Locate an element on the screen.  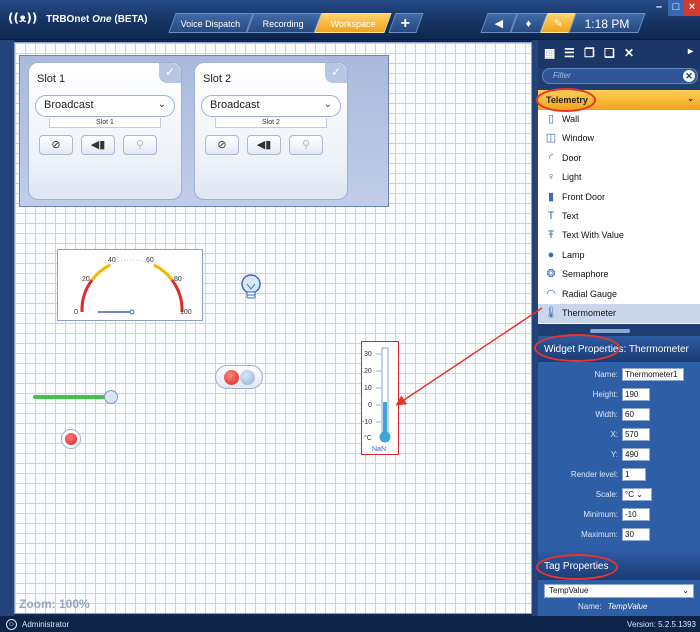
prop-maximum: Maximum: 30 is located at coordinates (619, 535).